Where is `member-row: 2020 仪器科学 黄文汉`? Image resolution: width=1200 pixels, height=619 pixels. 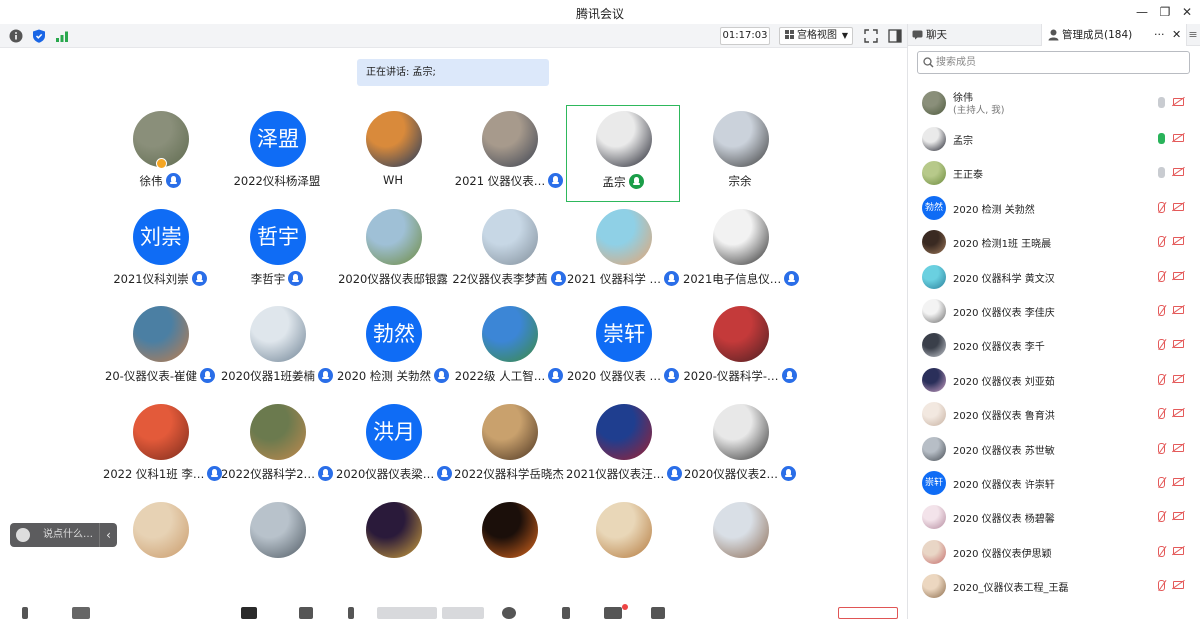 member-row: 2020 仪器科学 黄文汉 is located at coordinates (1054, 277).